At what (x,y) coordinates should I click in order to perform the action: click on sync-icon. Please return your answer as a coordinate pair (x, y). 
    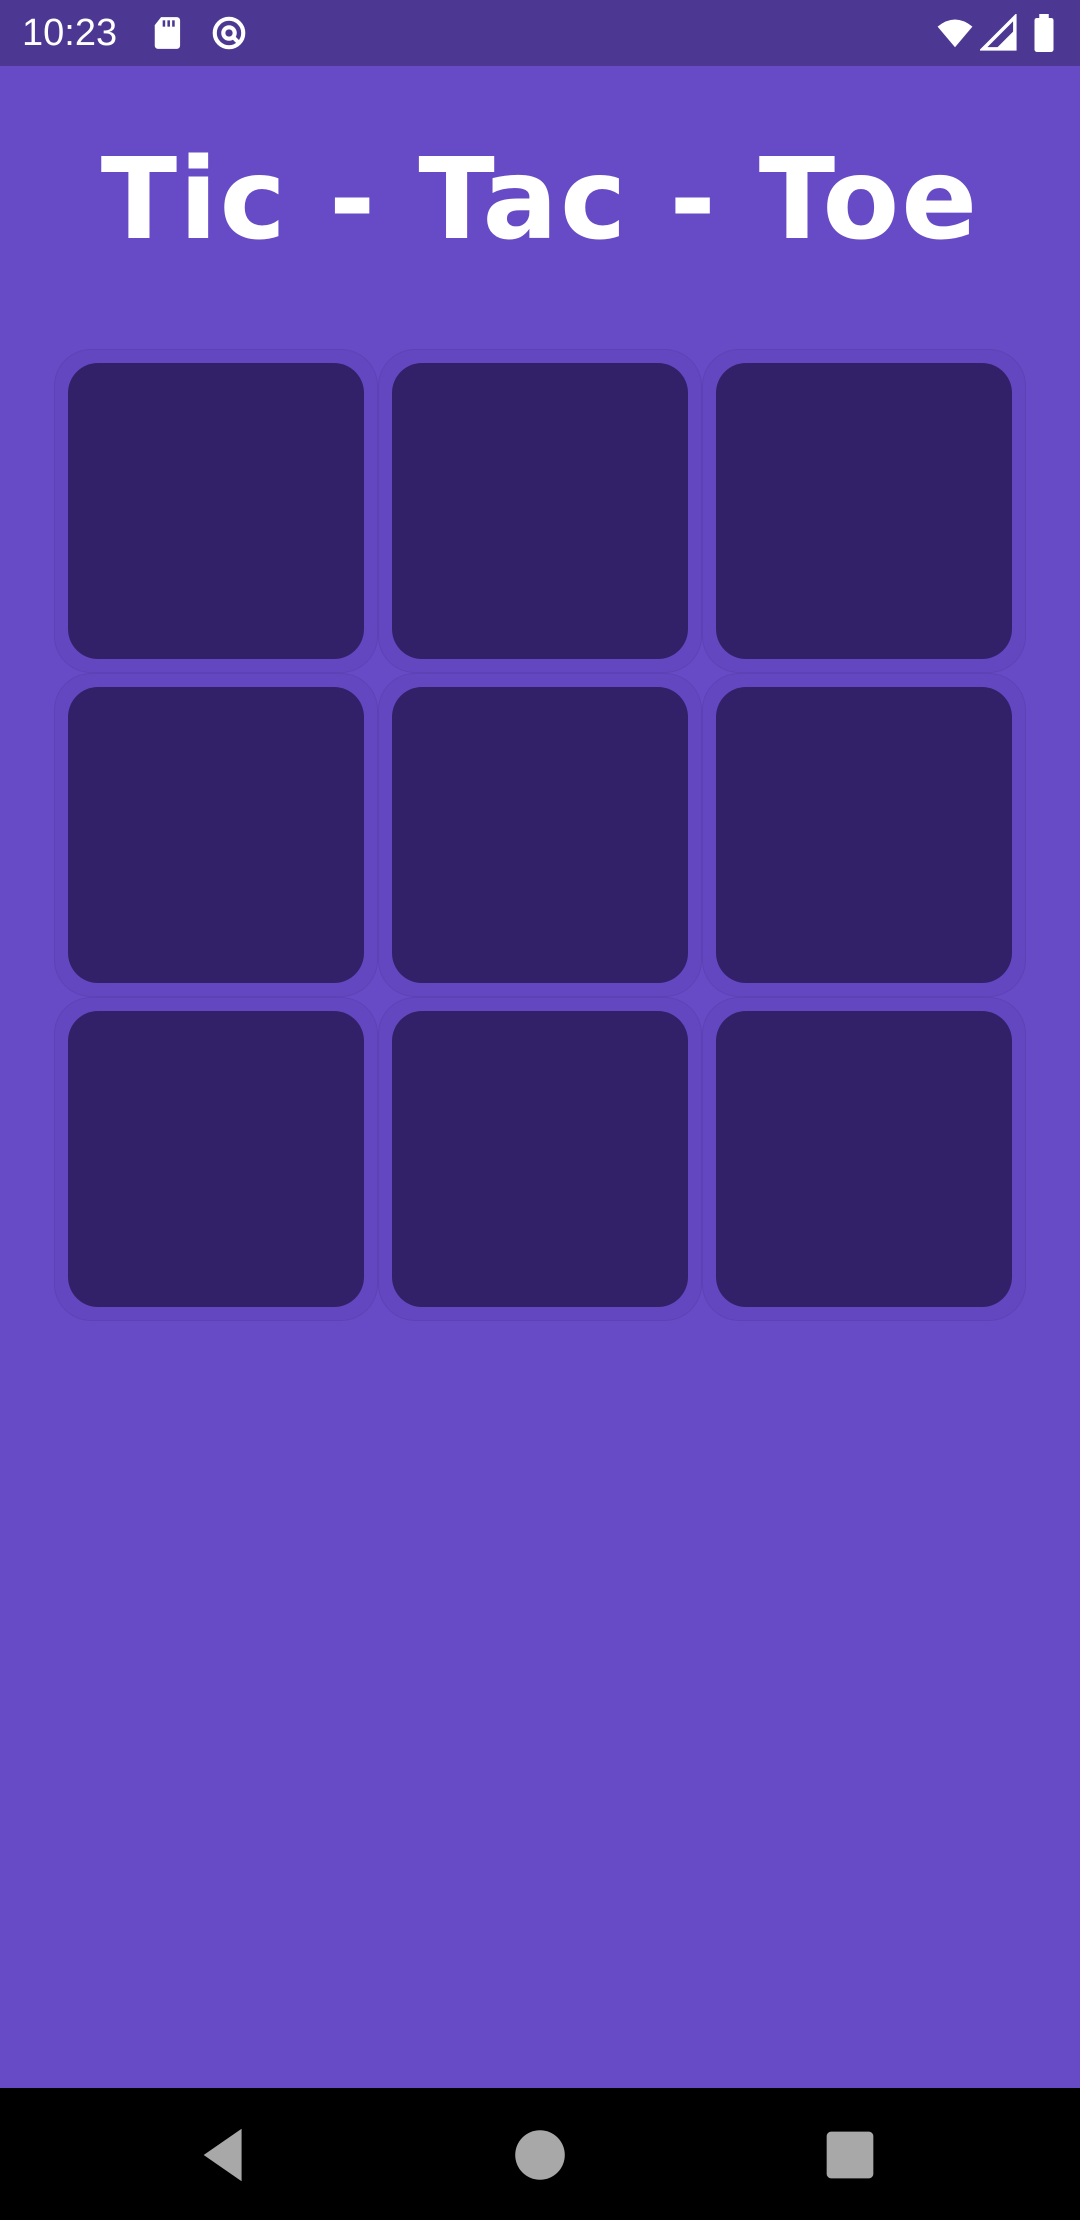
    Looking at the image, I should click on (229, 33).